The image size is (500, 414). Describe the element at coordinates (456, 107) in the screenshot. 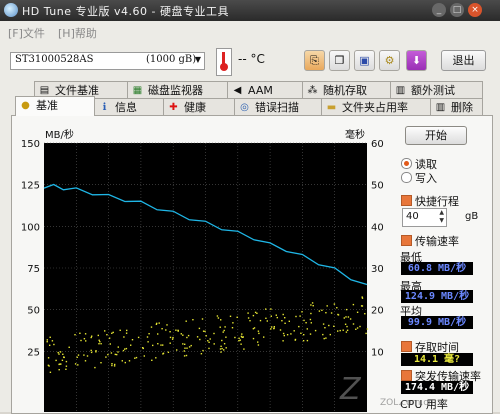

I see `tab-delete: ▥ 删除` at that location.